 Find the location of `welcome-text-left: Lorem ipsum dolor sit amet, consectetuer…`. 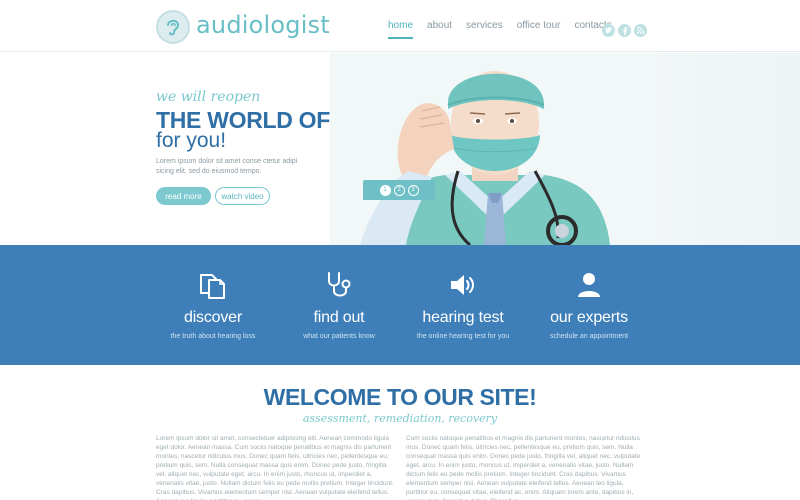

welcome-text-left: Lorem ipsum dolor sit amet, consectetuer… is located at coordinates (275, 467).